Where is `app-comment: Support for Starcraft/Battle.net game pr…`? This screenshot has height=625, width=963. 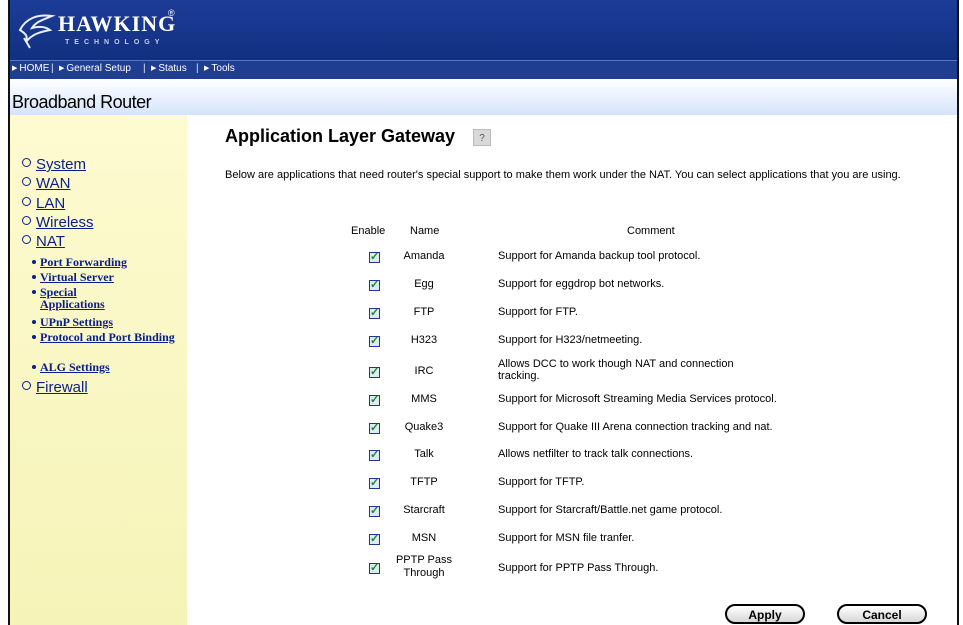
app-comment: Support for Starcraft/Battle.net game pr… is located at coordinates (610, 510).